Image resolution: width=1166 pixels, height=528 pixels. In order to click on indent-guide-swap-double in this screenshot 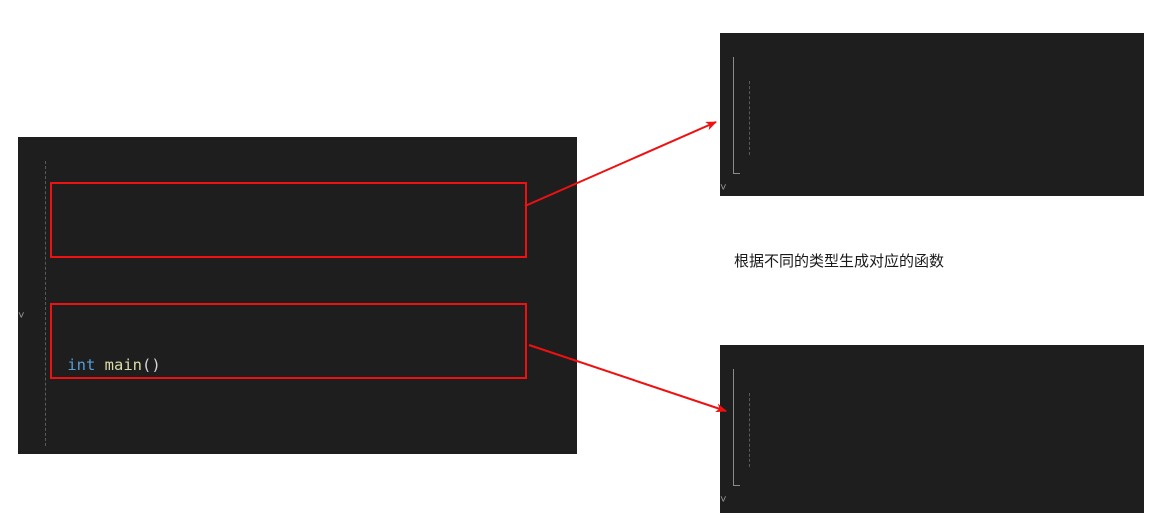, I will do `click(749, 430)`.